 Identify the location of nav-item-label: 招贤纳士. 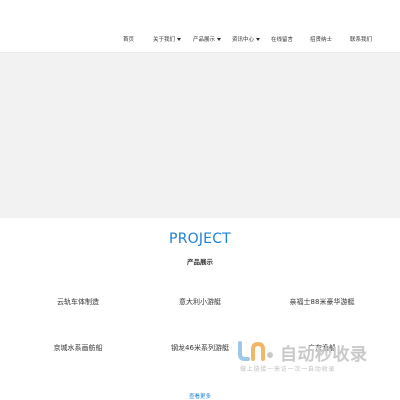
(321, 40).